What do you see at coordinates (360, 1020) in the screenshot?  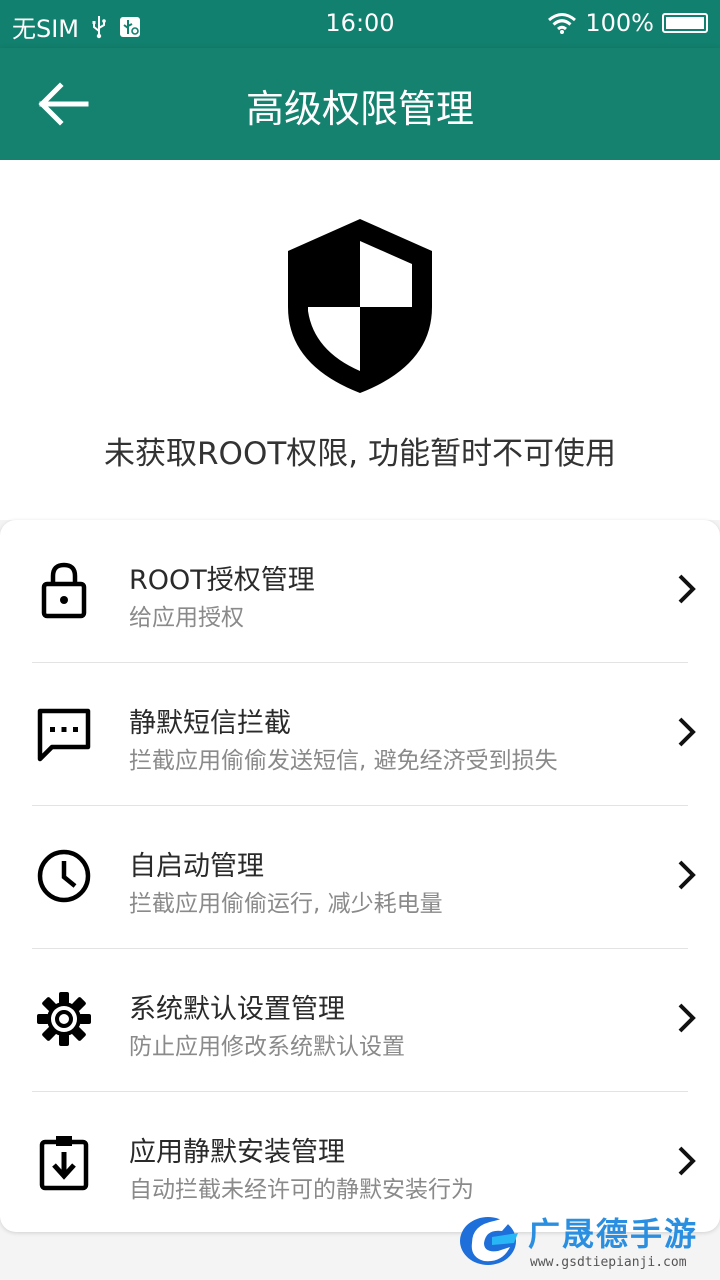 I see `list-item-default-settings: 系统默认设置管理 防止应用修改系统默认设置` at bounding box center [360, 1020].